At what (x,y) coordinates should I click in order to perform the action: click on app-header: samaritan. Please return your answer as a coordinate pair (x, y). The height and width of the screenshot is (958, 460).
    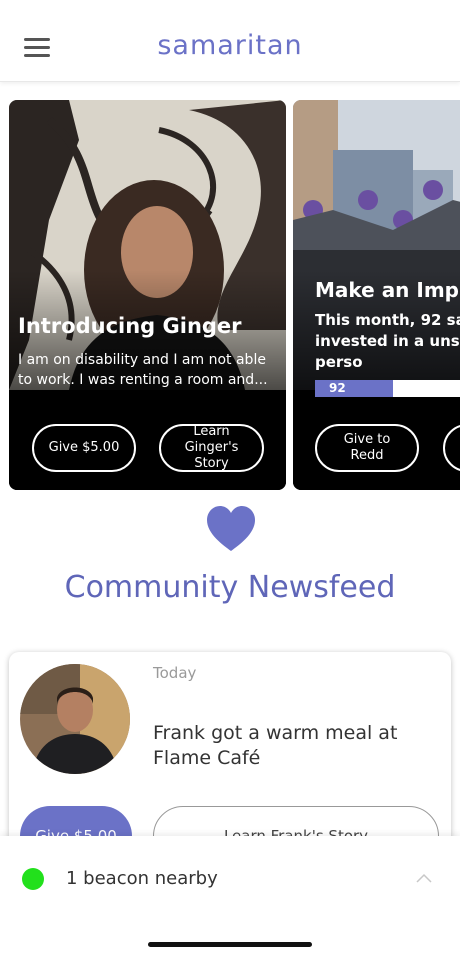
    Looking at the image, I should click on (230, 41).